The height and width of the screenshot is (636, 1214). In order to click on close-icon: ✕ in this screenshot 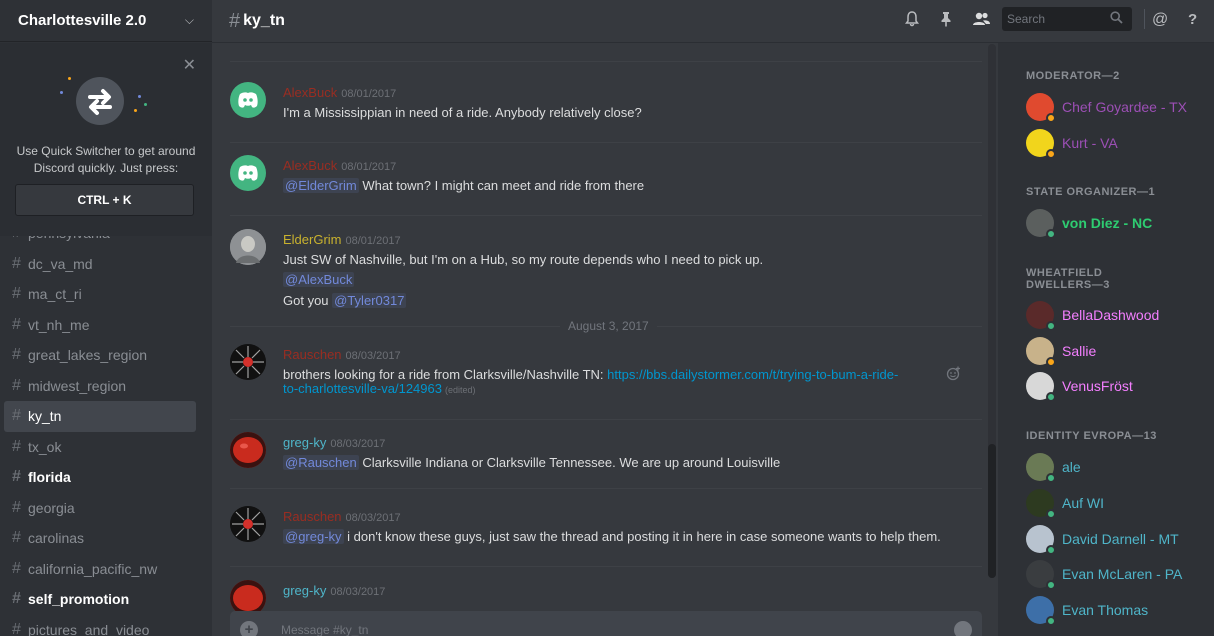, I will do `click(189, 65)`.